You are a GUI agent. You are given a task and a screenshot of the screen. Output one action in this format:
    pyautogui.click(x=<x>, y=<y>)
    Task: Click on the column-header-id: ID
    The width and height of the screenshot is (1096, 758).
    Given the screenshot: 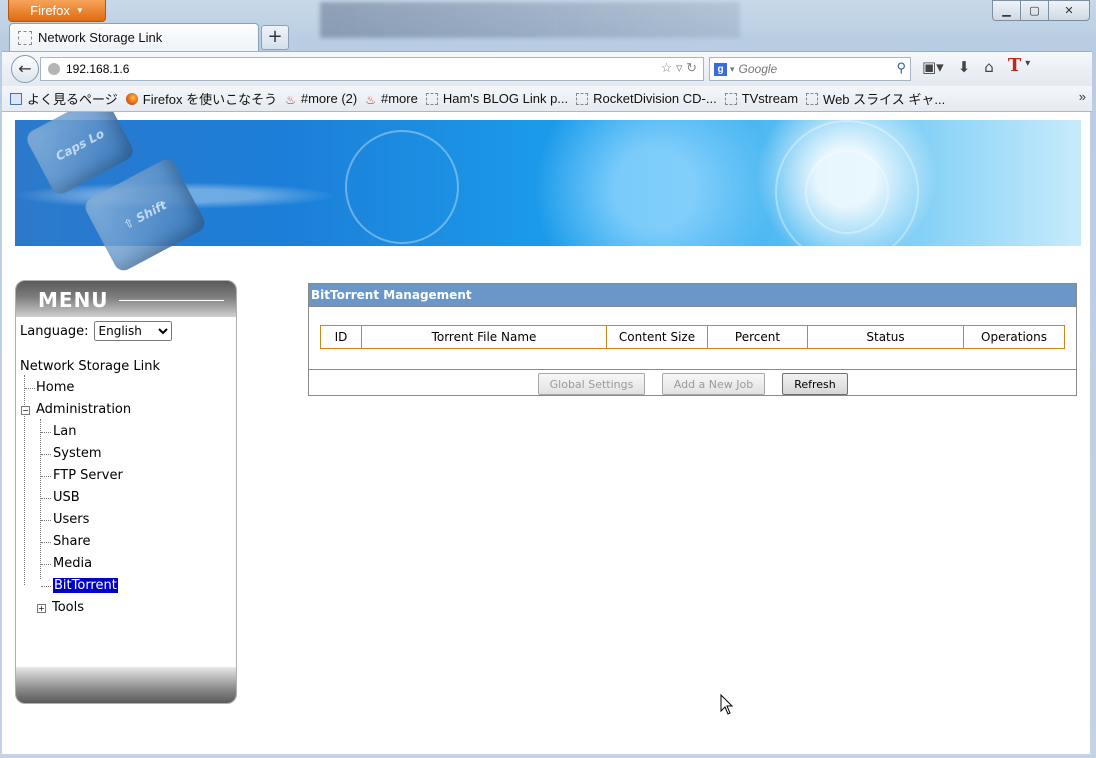 What is the action you would take?
    pyautogui.click(x=341, y=337)
    